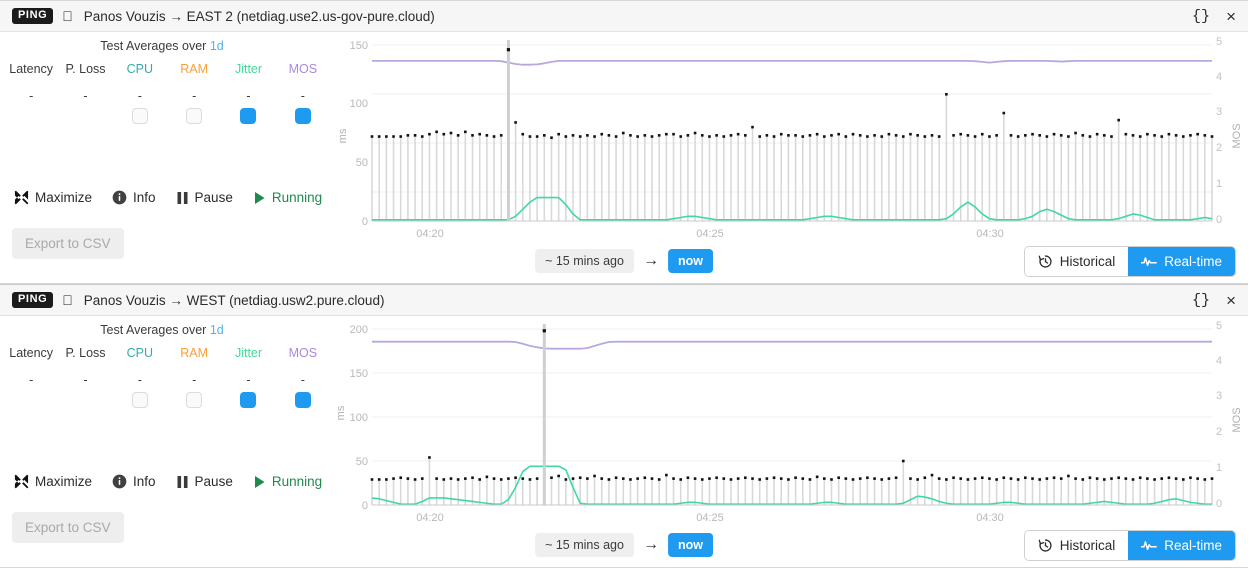  I want to click on svg-text: MOS, so click(1237, 135).